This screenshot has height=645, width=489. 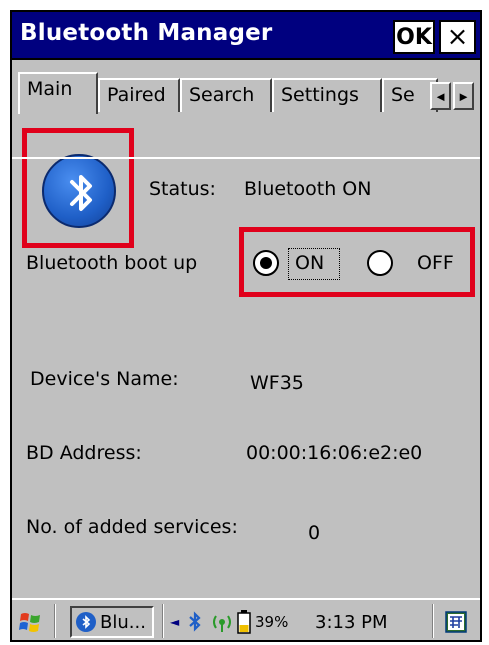 I want to click on battery-icon, so click(x=245, y=622).